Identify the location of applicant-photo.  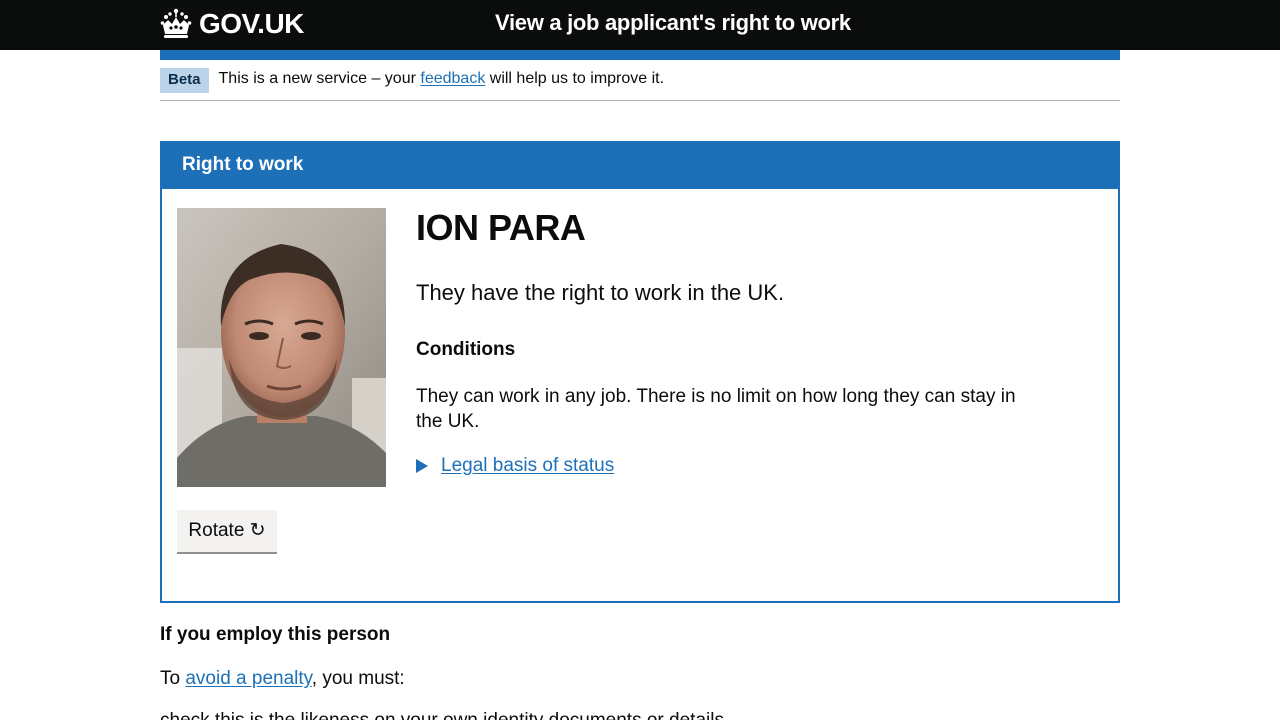
(281, 347).